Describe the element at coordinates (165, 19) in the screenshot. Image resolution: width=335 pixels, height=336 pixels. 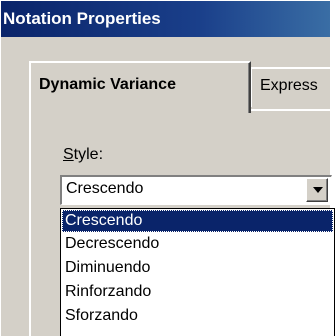
I see `window-title: Notation Properties` at that location.